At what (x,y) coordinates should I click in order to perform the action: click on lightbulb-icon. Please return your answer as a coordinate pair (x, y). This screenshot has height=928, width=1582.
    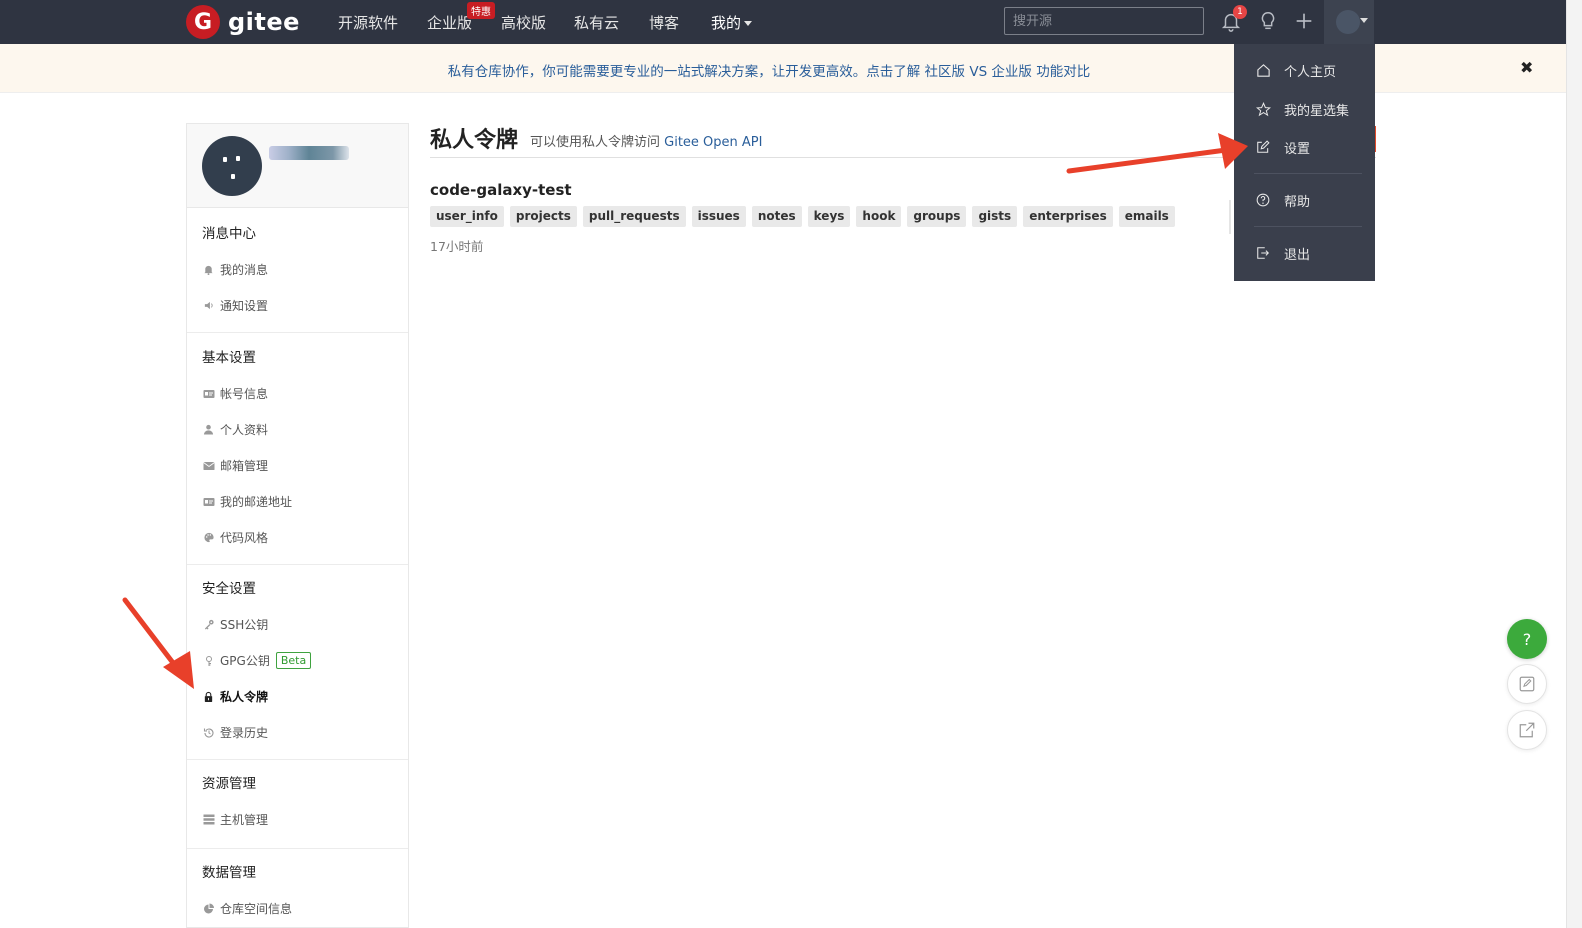
    Looking at the image, I should click on (1268, 21).